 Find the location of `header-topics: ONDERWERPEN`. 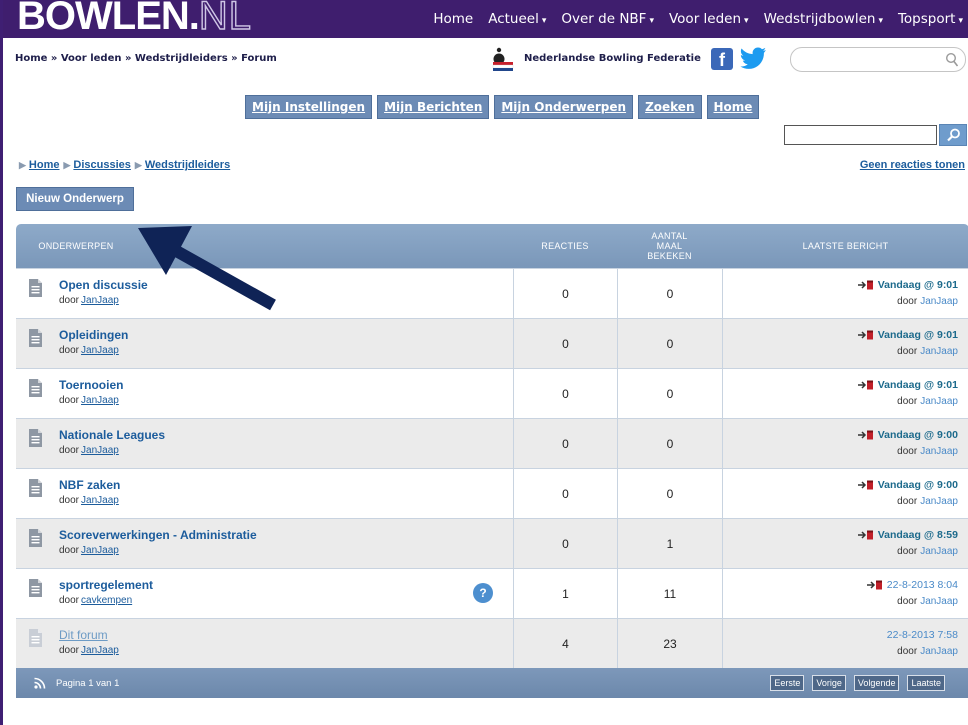

header-topics: ONDERWERPEN is located at coordinates (76, 246).